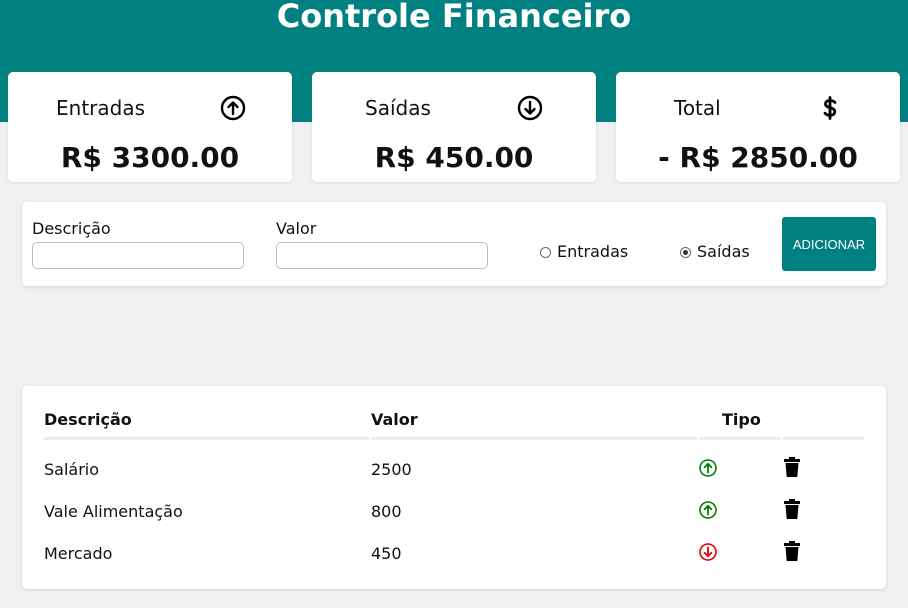 Image resolution: width=908 pixels, height=608 pixels. I want to click on card-saidas-label: Saídas, so click(398, 108).